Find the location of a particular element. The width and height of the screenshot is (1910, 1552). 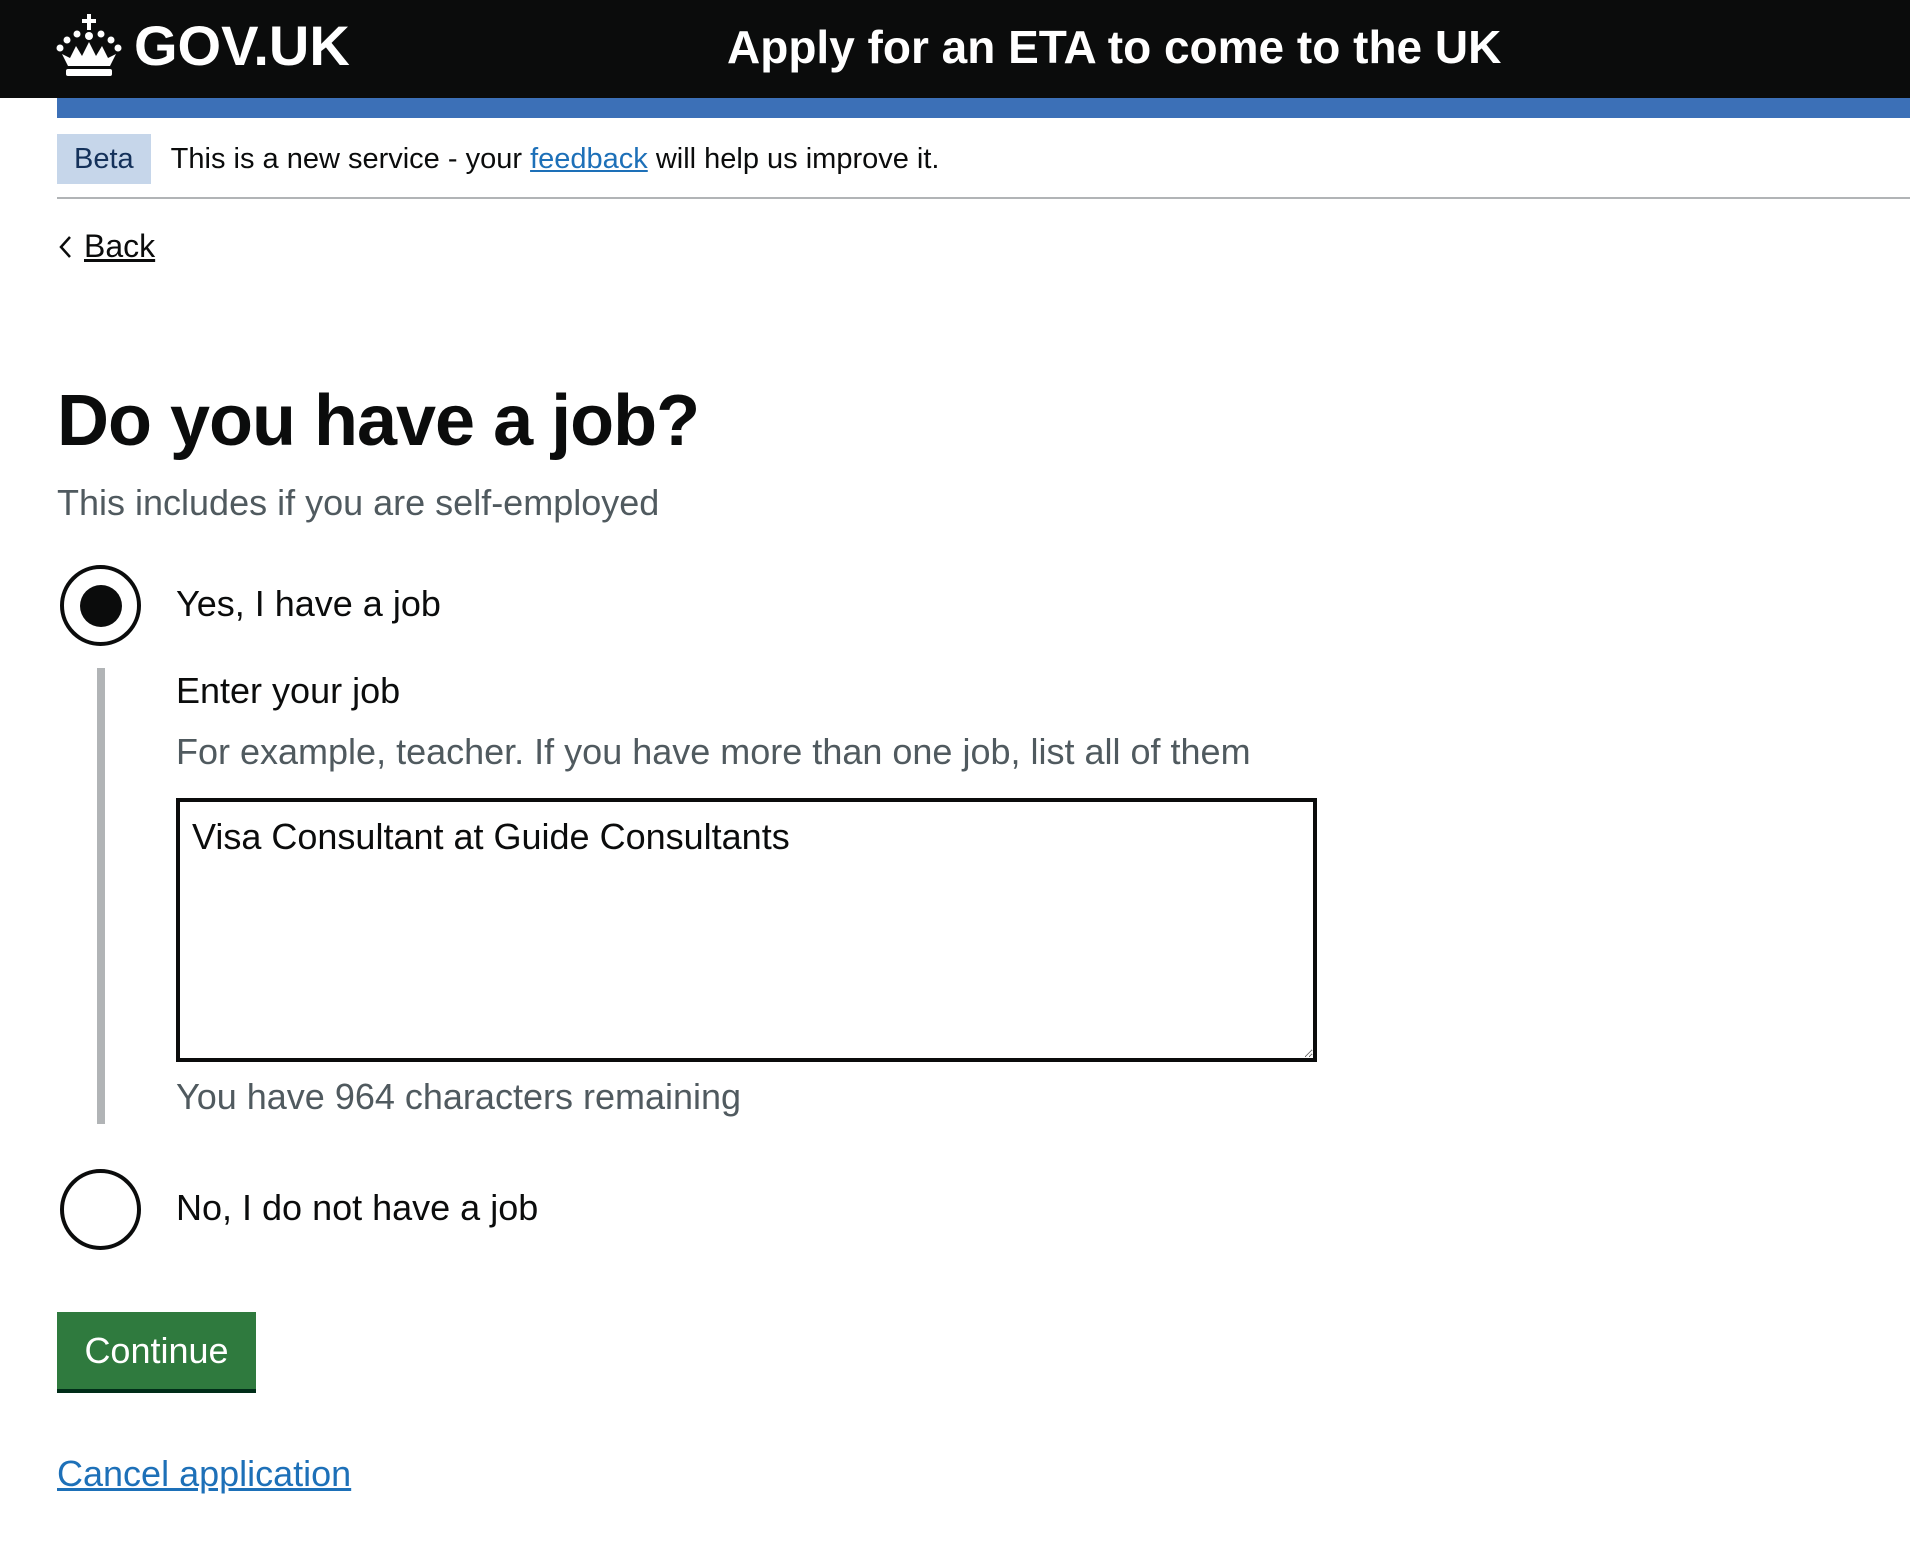

header-blue-bar is located at coordinates (983, 108).